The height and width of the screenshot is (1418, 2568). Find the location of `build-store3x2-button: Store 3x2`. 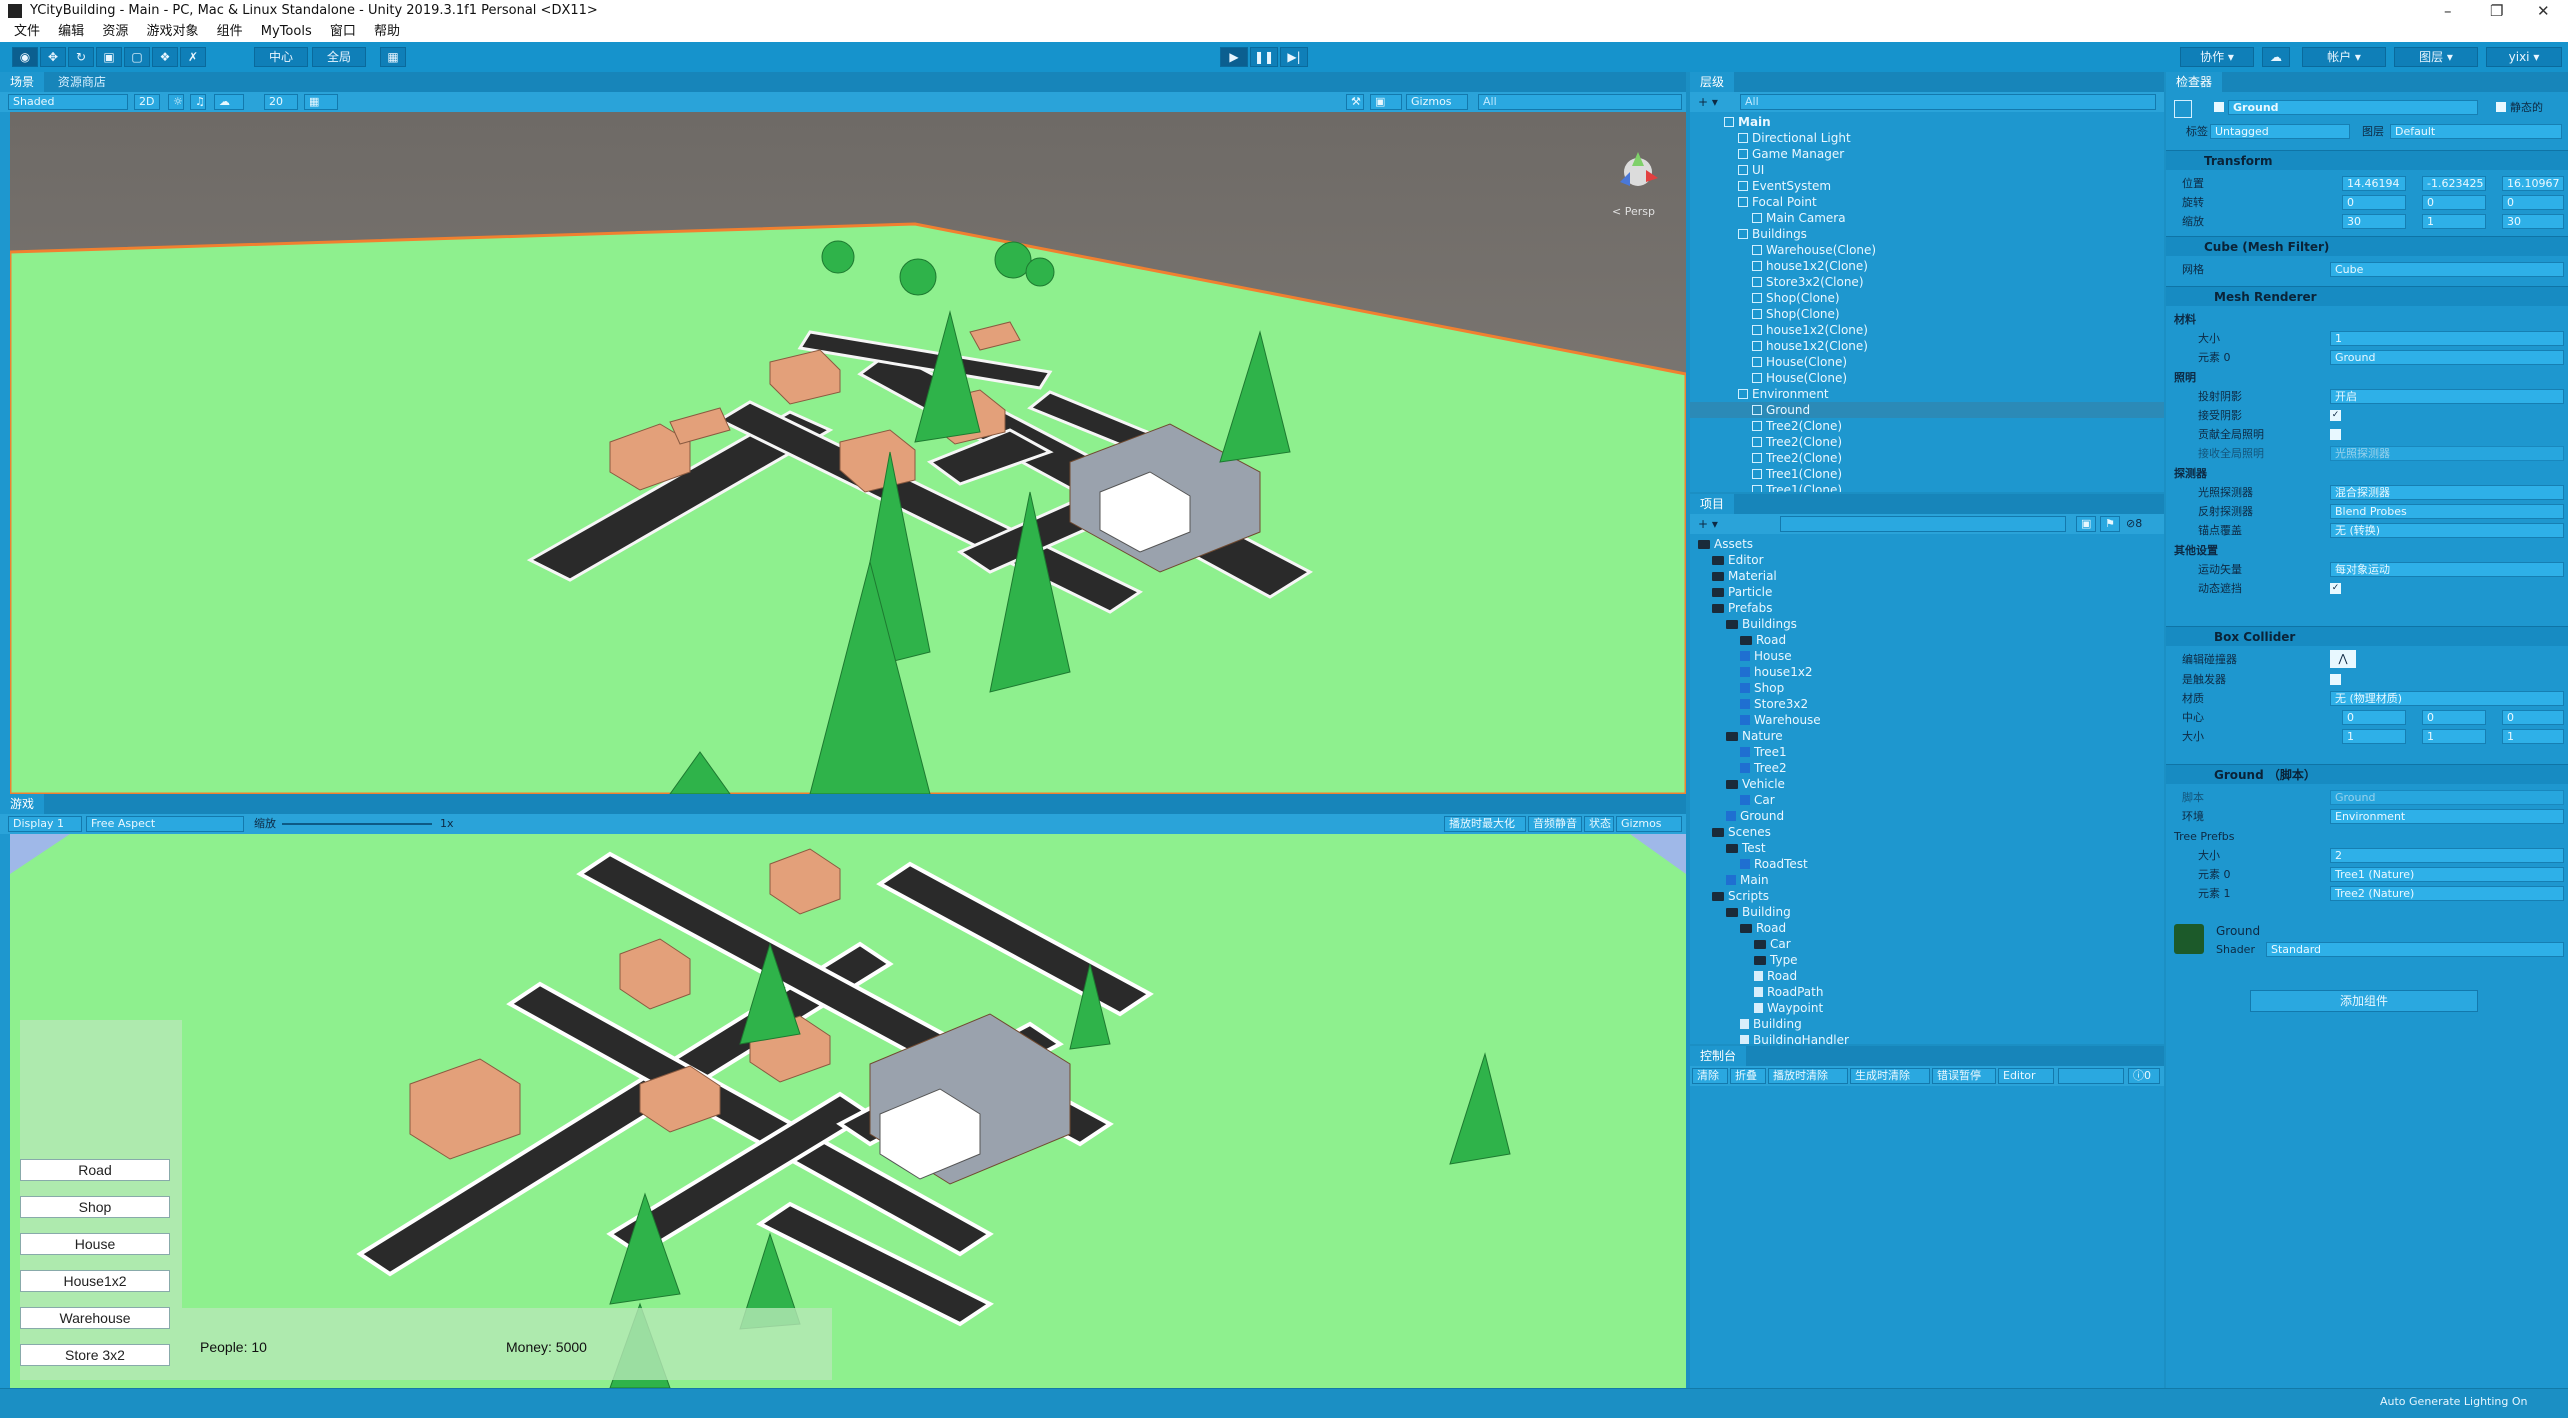

build-store3x2-button: Store 3x2 is located at coordinates (95, 1355).